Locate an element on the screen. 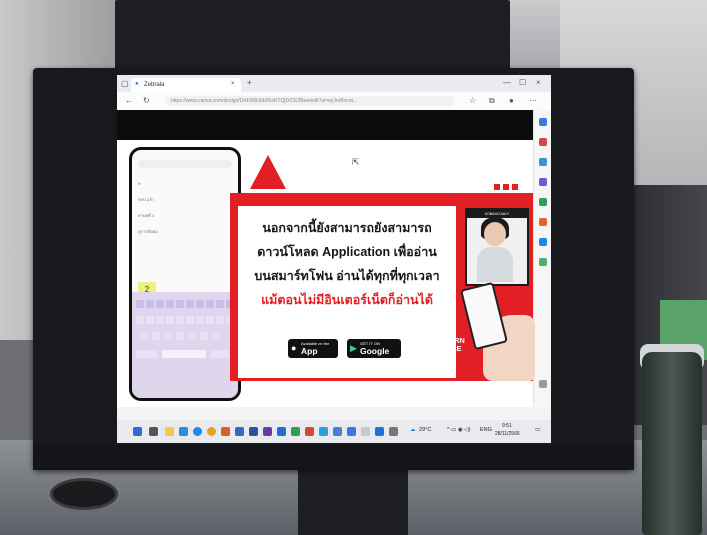 The image size is (707, 535). new-tab-button: + is located at coordinates (249, 83).